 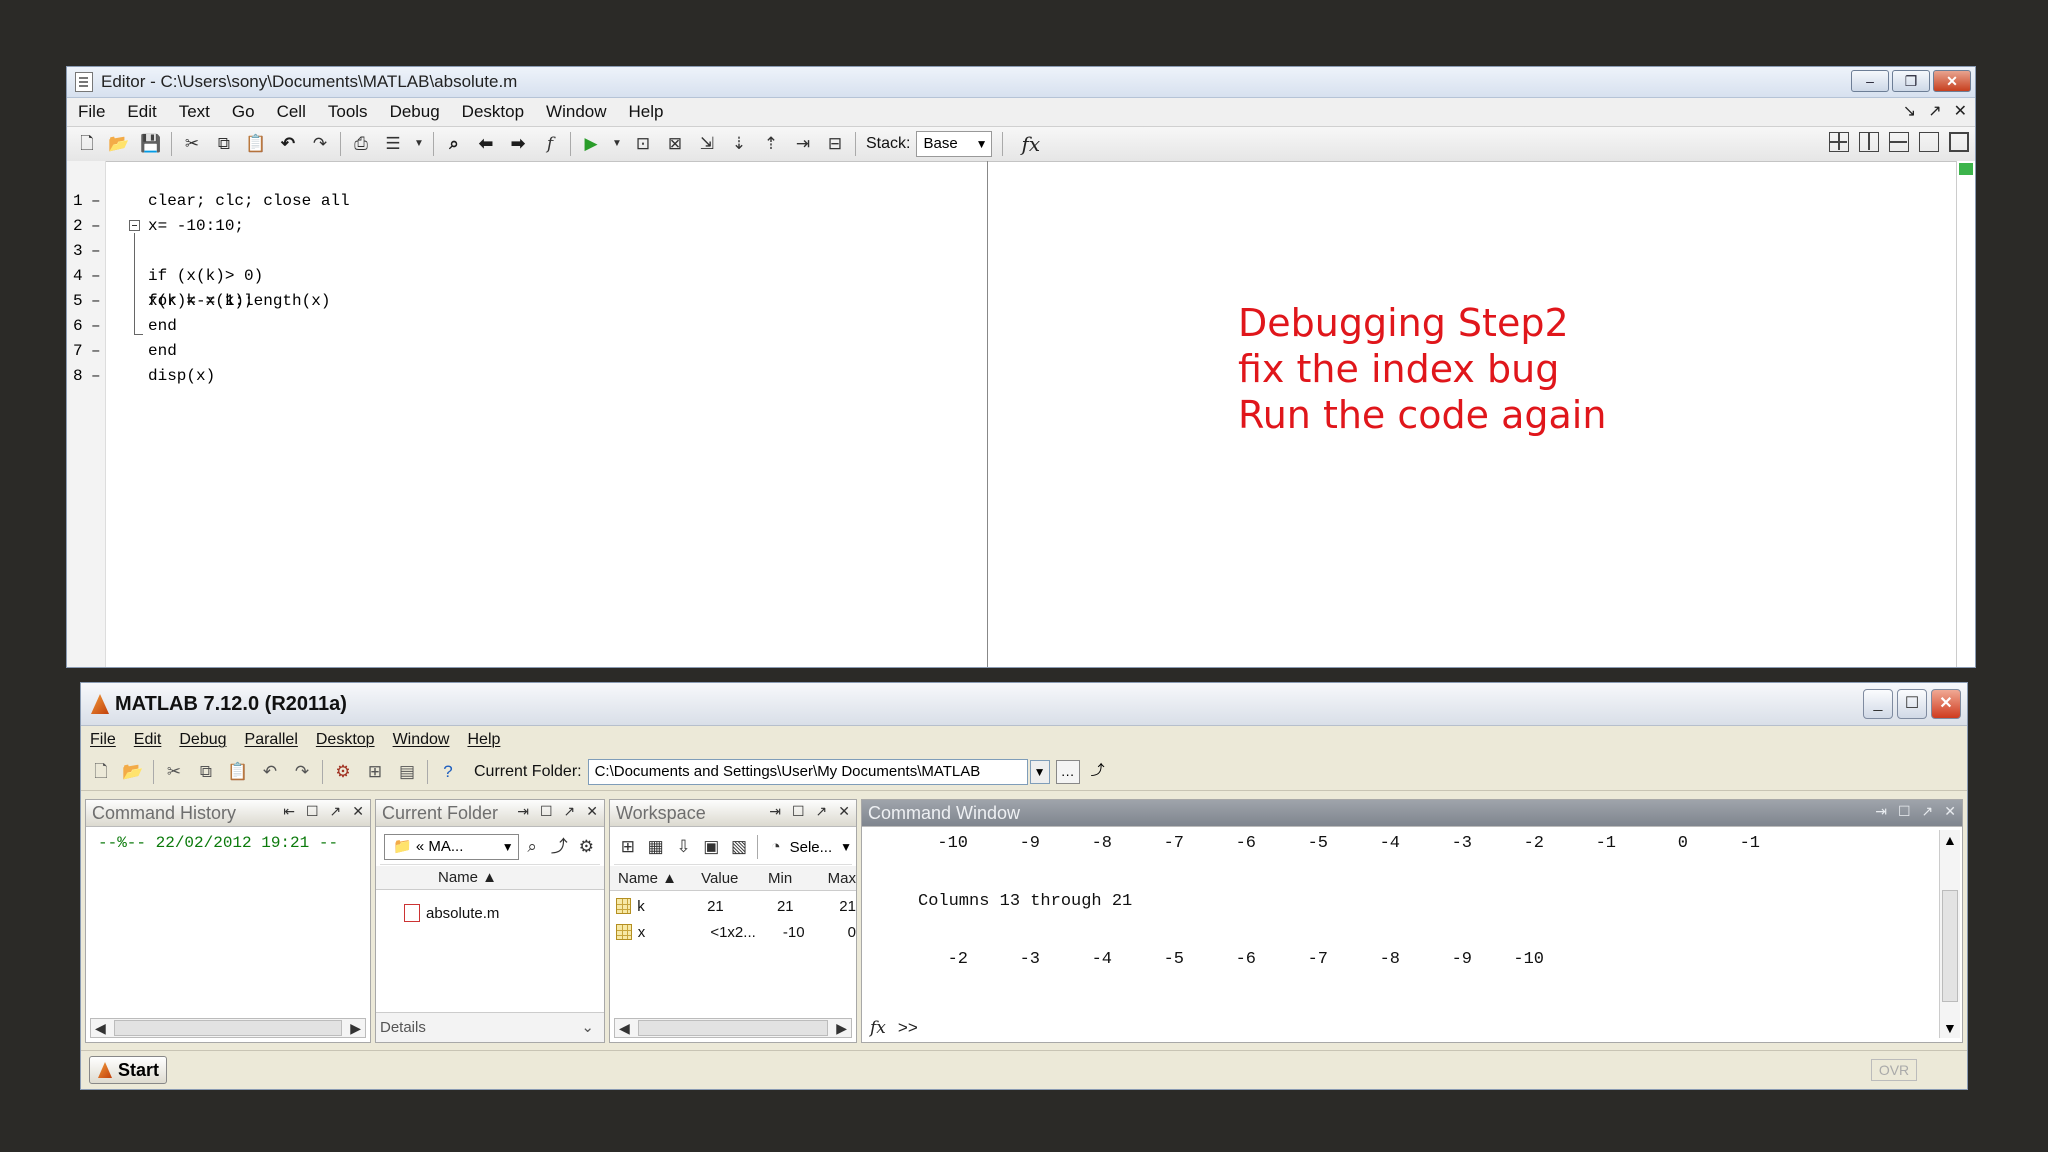 I want to click on minimize-button: –, so click(x=1870, y=81).